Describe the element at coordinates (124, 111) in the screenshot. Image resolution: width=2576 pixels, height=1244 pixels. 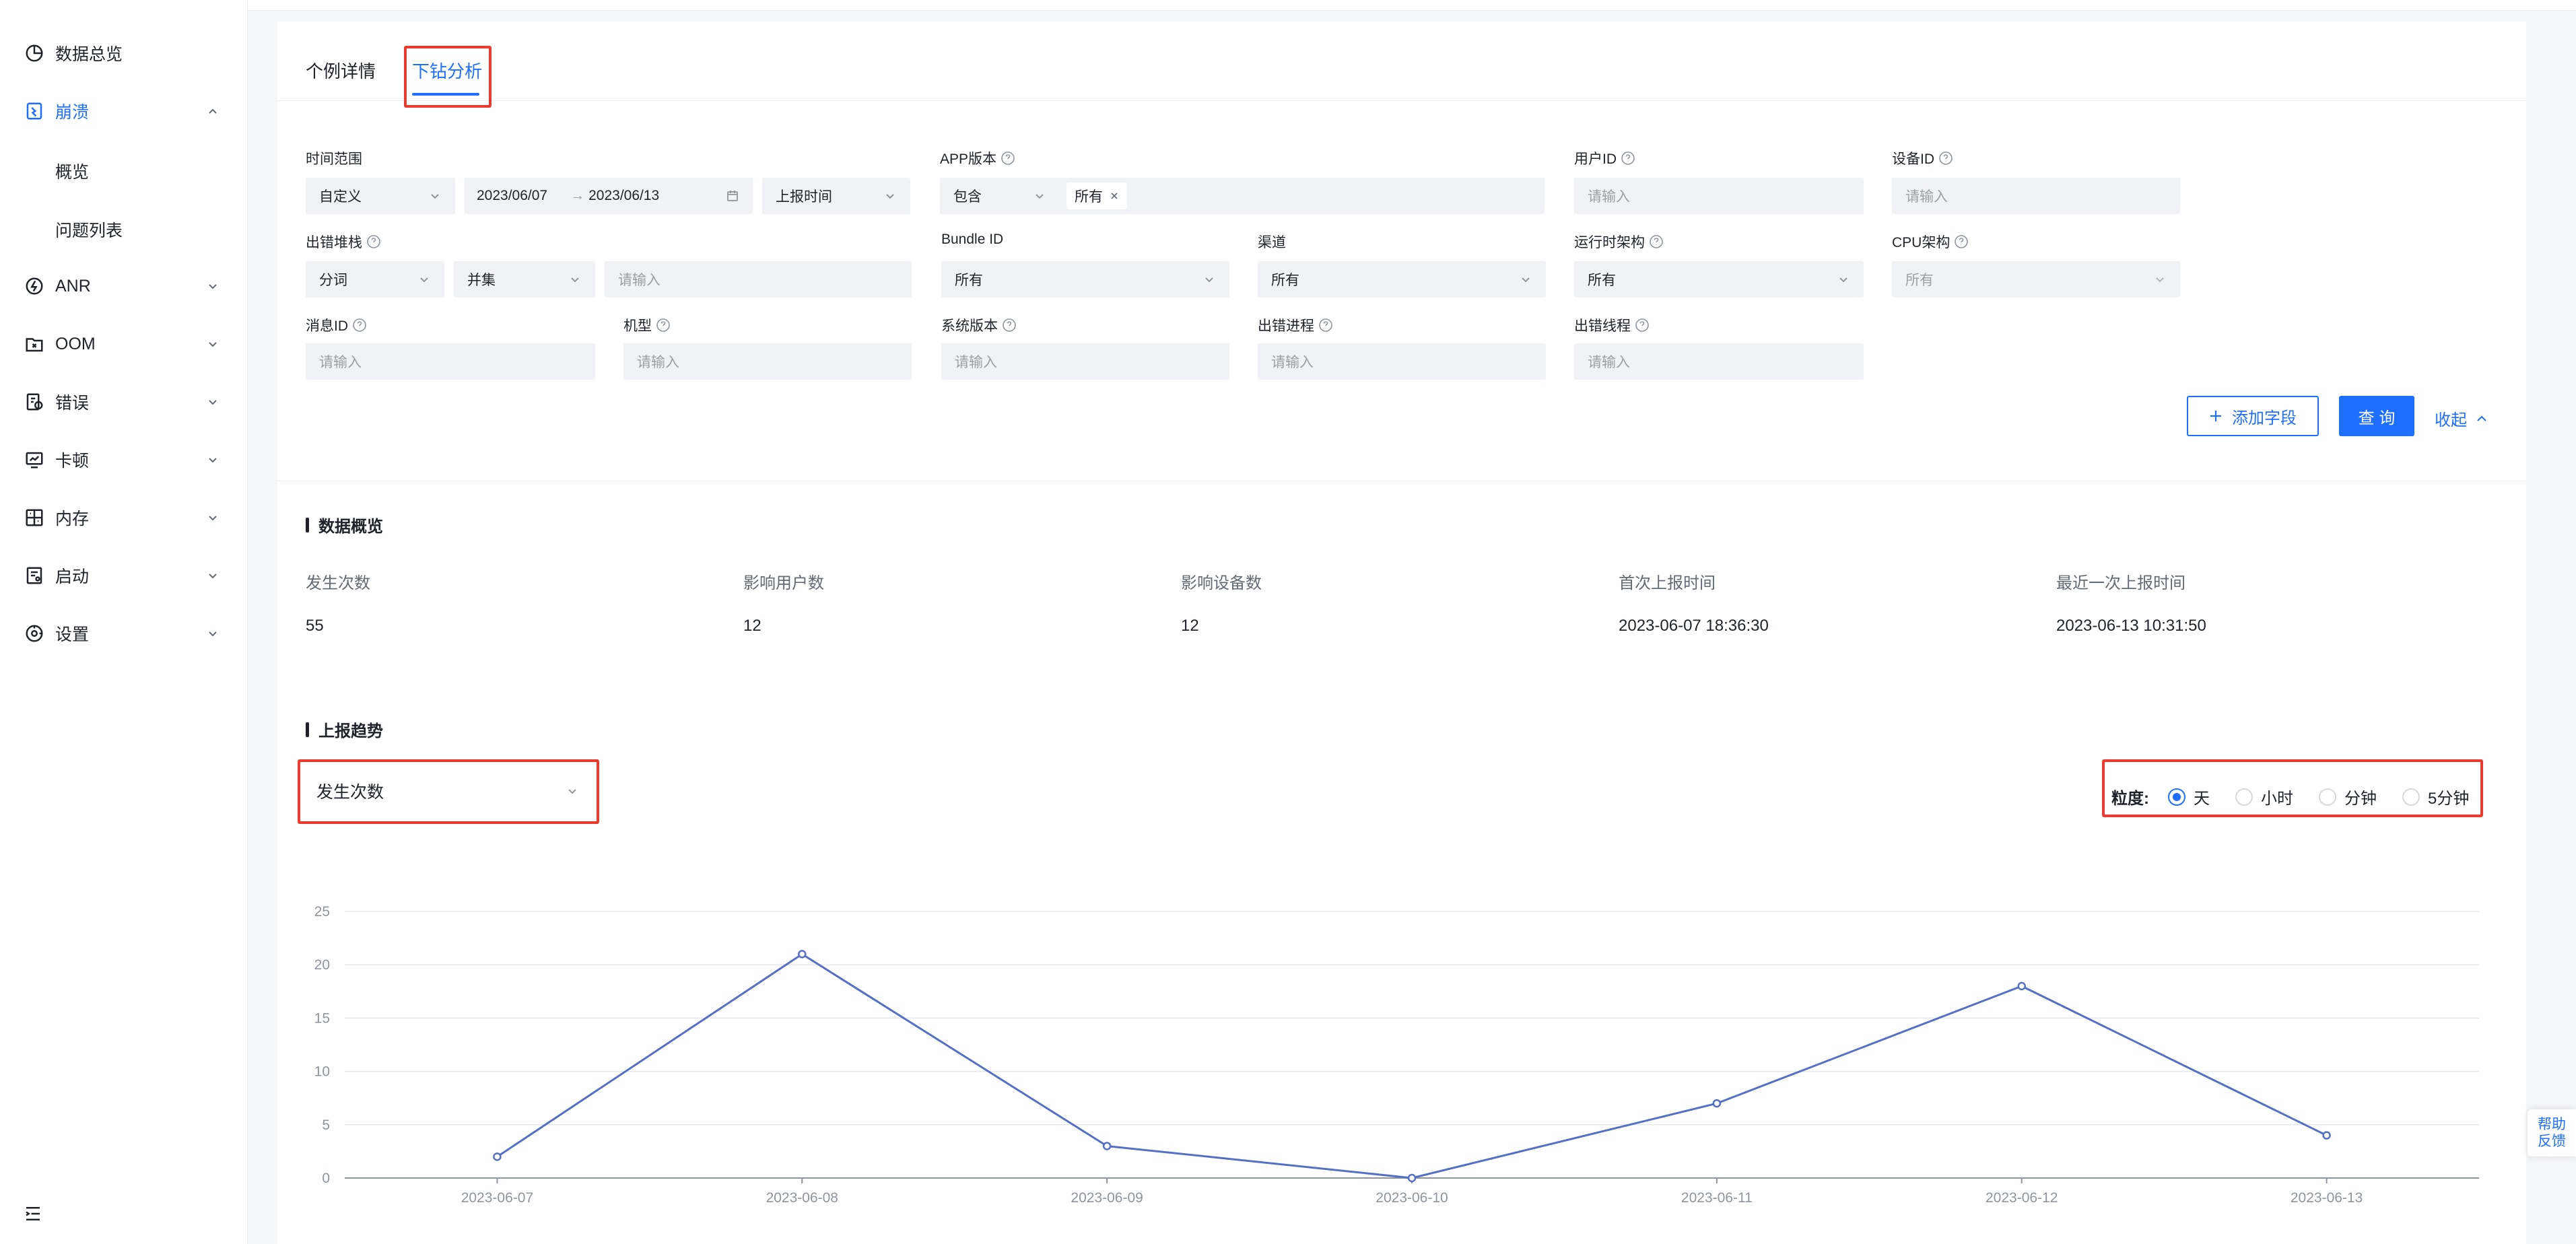
I see `sidebar-item-crash: 崩溃` at that location.